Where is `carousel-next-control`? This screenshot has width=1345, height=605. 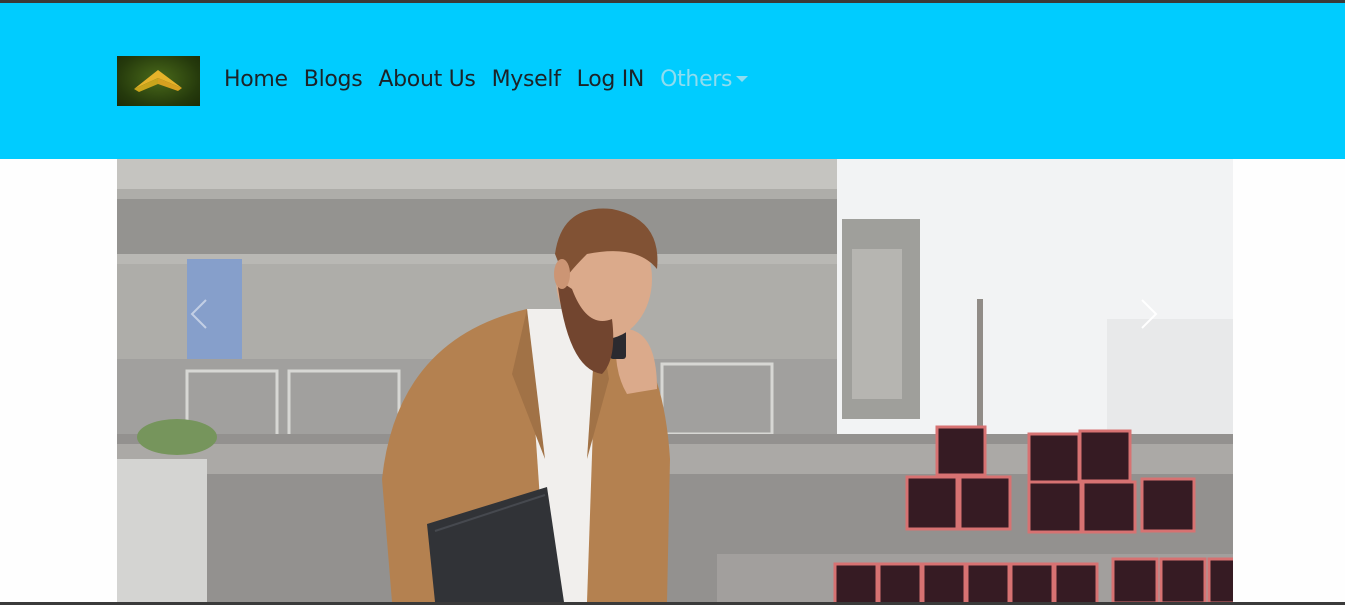
carousel-next-control is located at coordinates (1148, 314).